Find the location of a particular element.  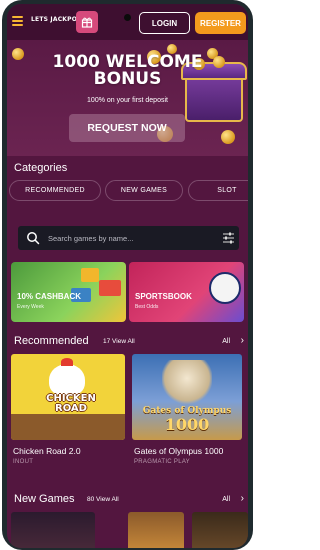

sportsbook-label: SPORTSBOOK is located at coordinates (163, 296).